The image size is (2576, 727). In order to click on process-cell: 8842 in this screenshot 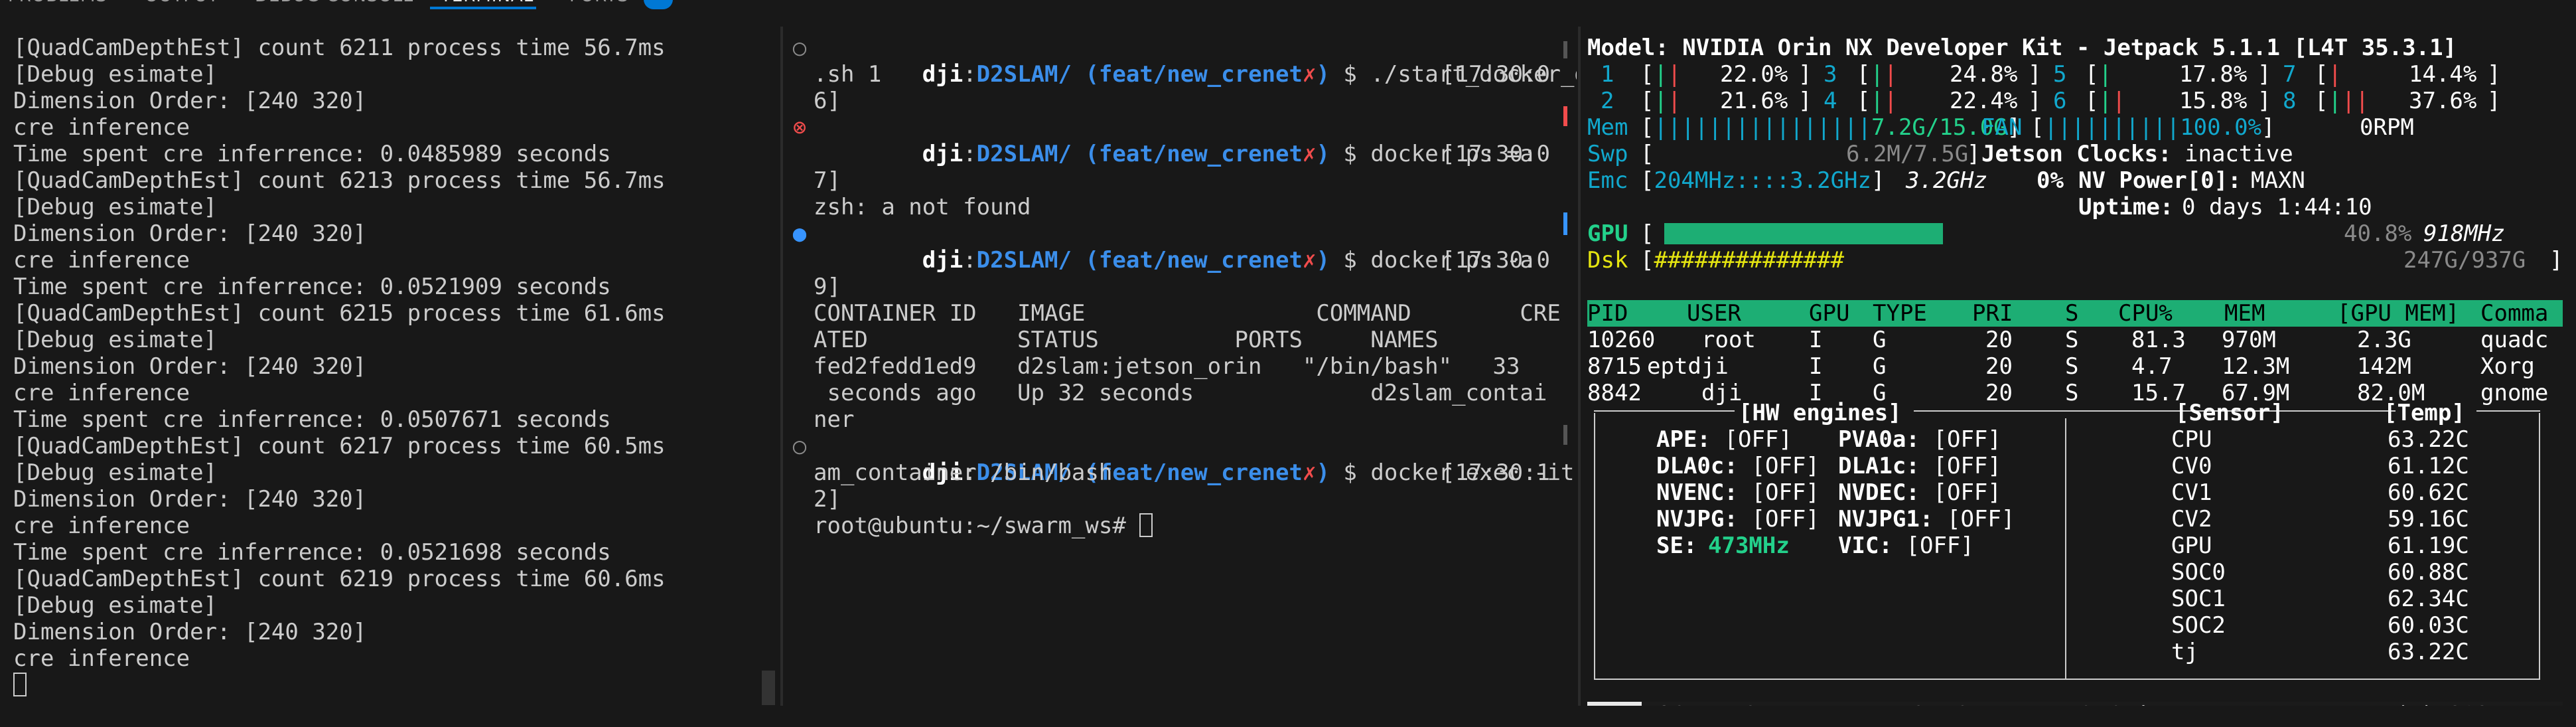, I will do `click(1614, 393)`.